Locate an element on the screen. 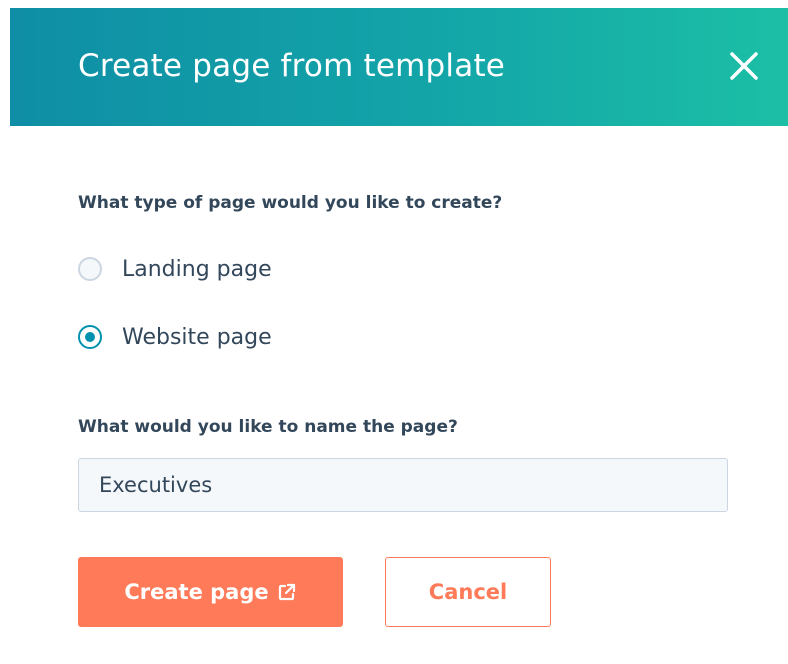  radio-website-page: Website page is located at coordinates (175, 337).